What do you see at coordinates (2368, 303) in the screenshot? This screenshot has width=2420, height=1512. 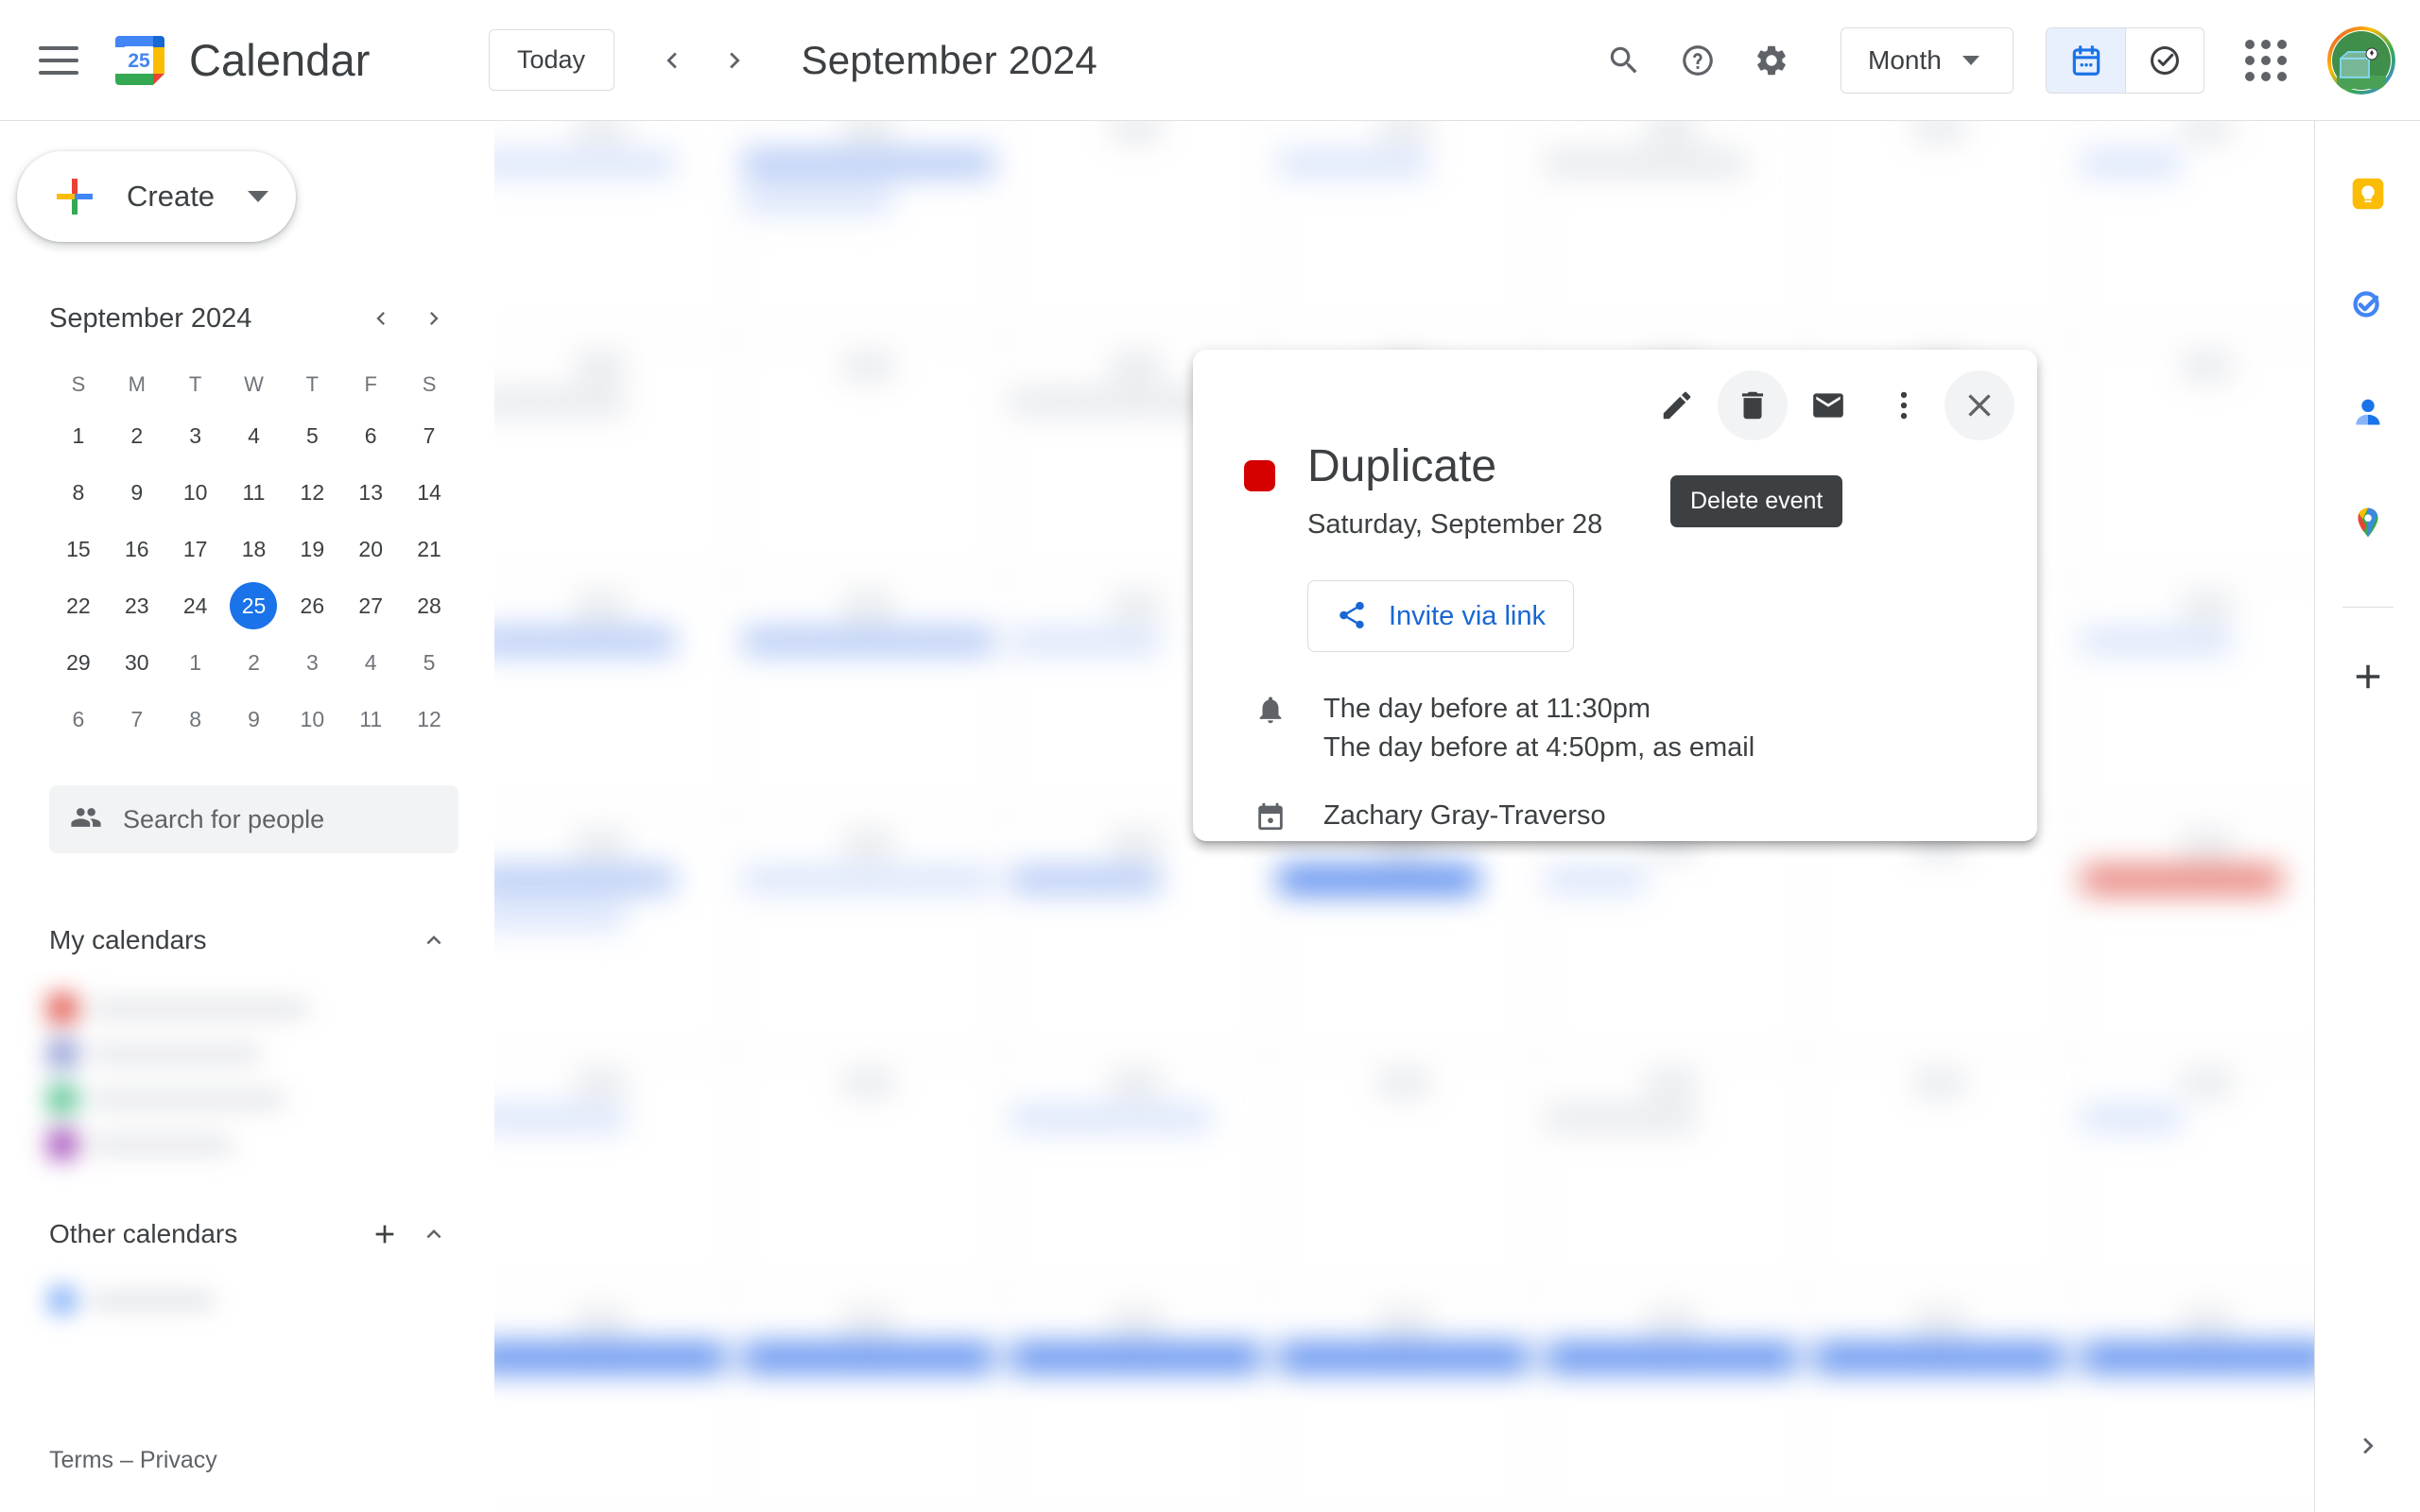 I see `tasks-icon` at bounding box center [2368, 303].